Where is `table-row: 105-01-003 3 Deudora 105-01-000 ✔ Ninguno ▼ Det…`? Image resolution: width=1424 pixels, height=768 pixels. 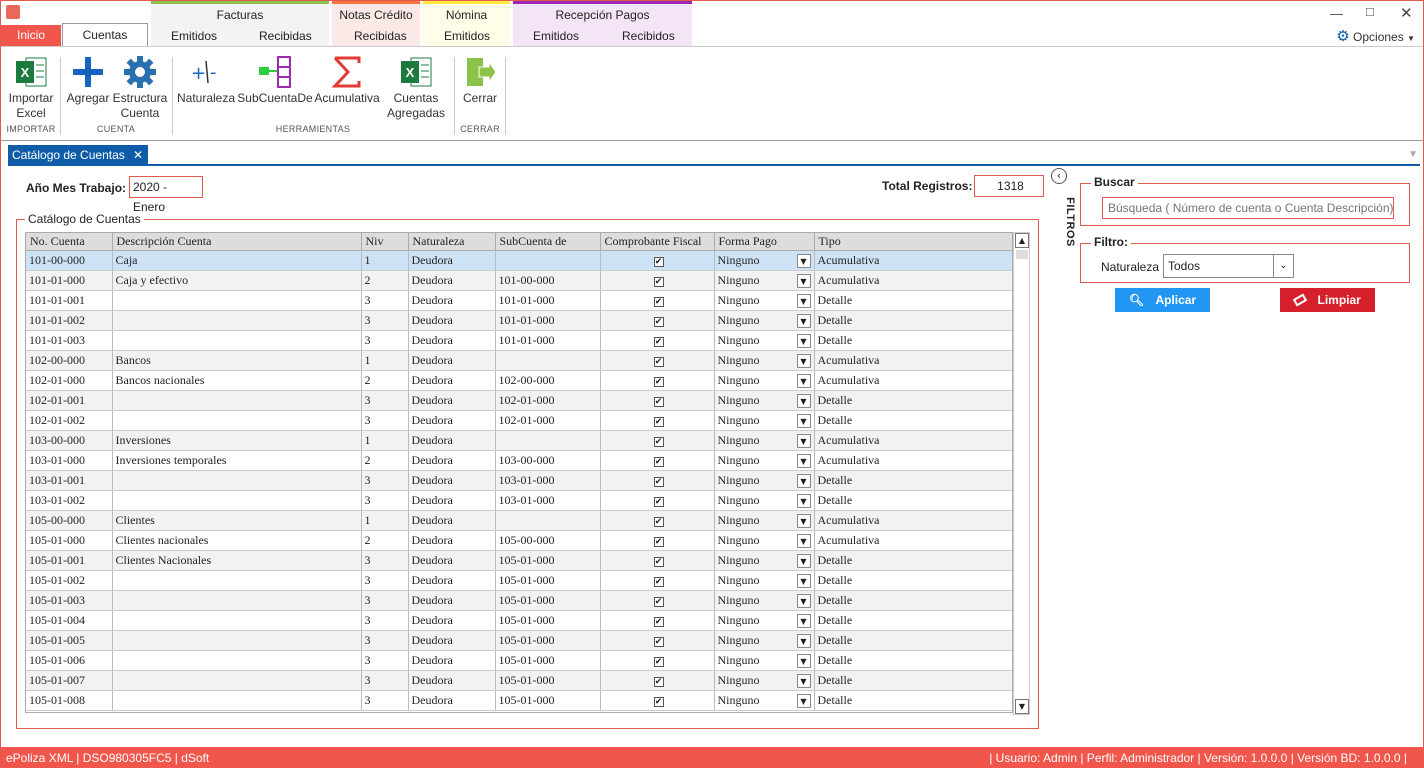
table-row: 105-01-003 3 Deudora 105-01-000 ✔ Ninguno ▼ Det… is located at coordinates (519, 600).